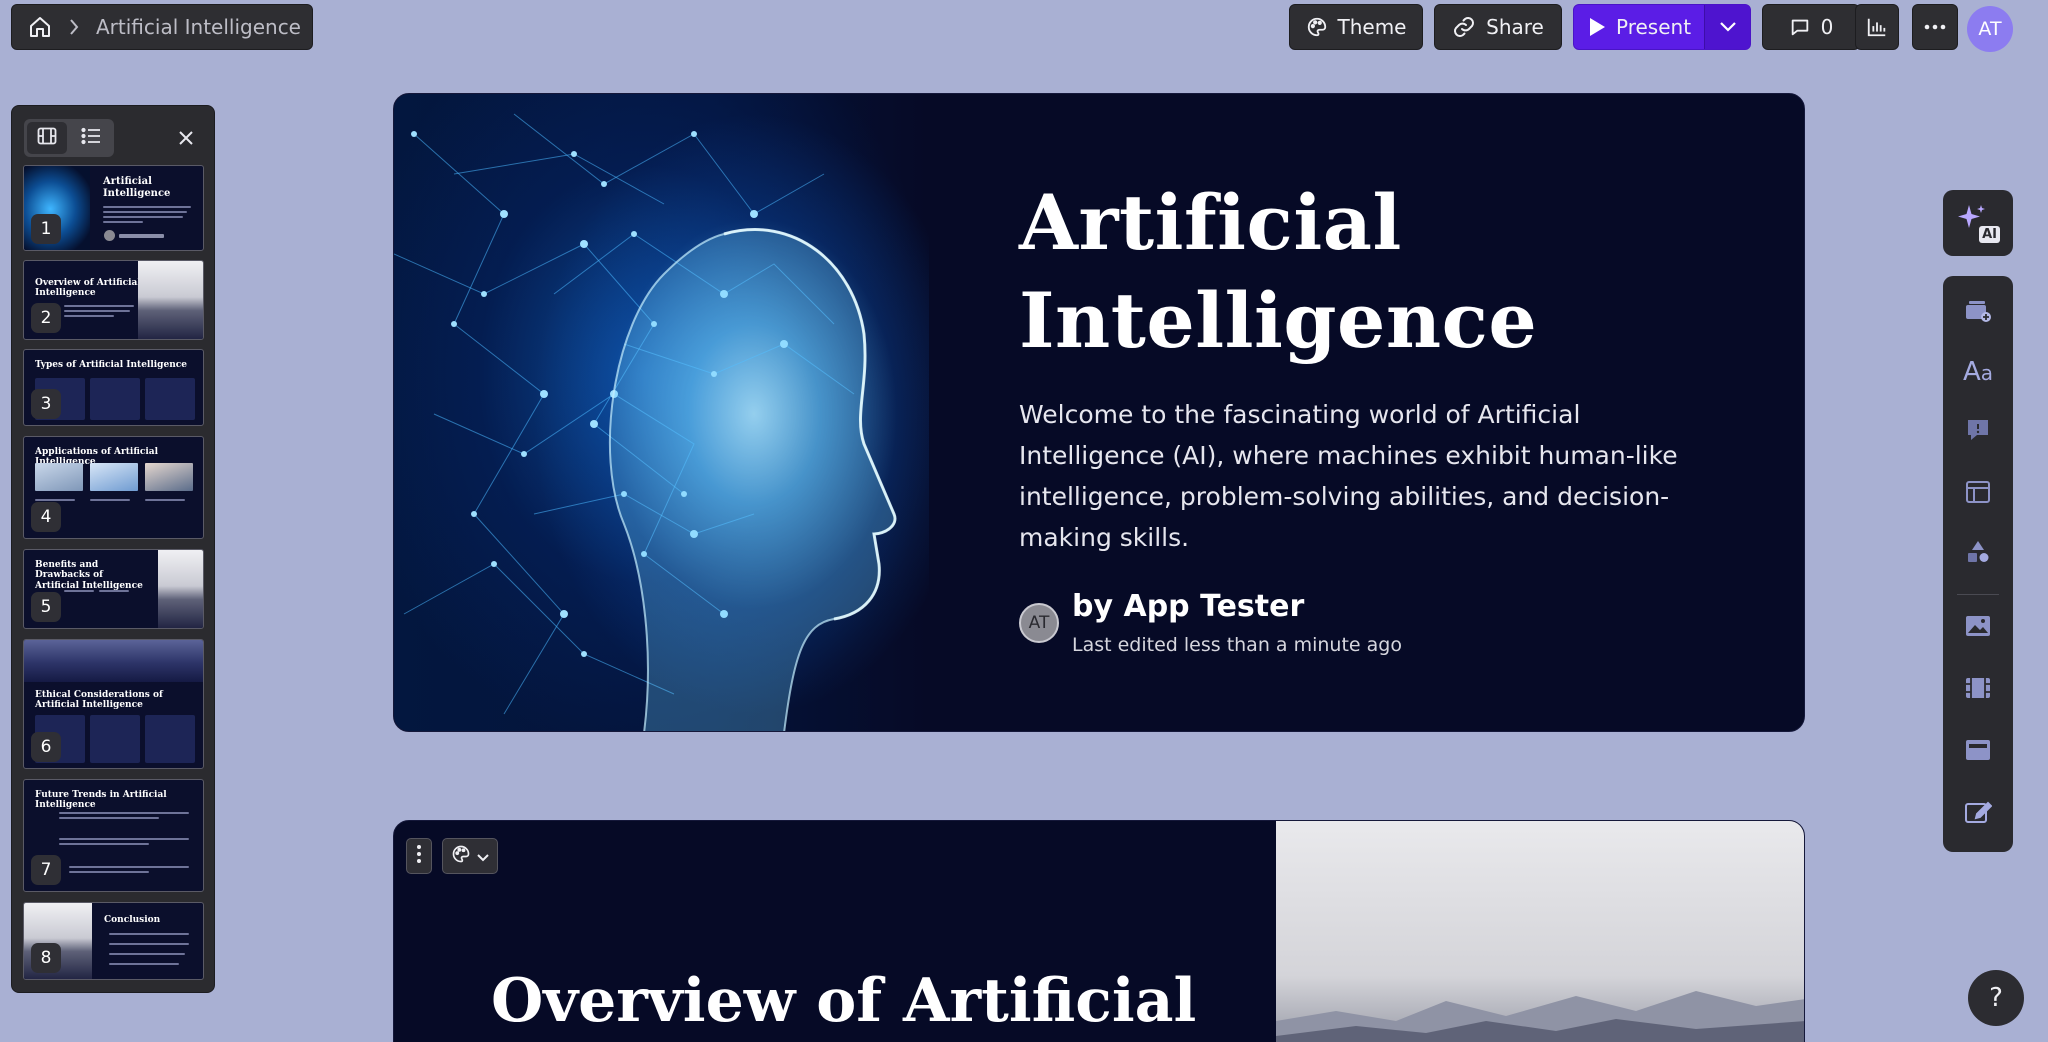 Image resolution: width=2048 pixels, height=1042 pixels. What do you see at coordinates (1369, 272) in the screenshot?
I see `slide-title: Artificial Intelligence` at bounding box center [1369, 272].